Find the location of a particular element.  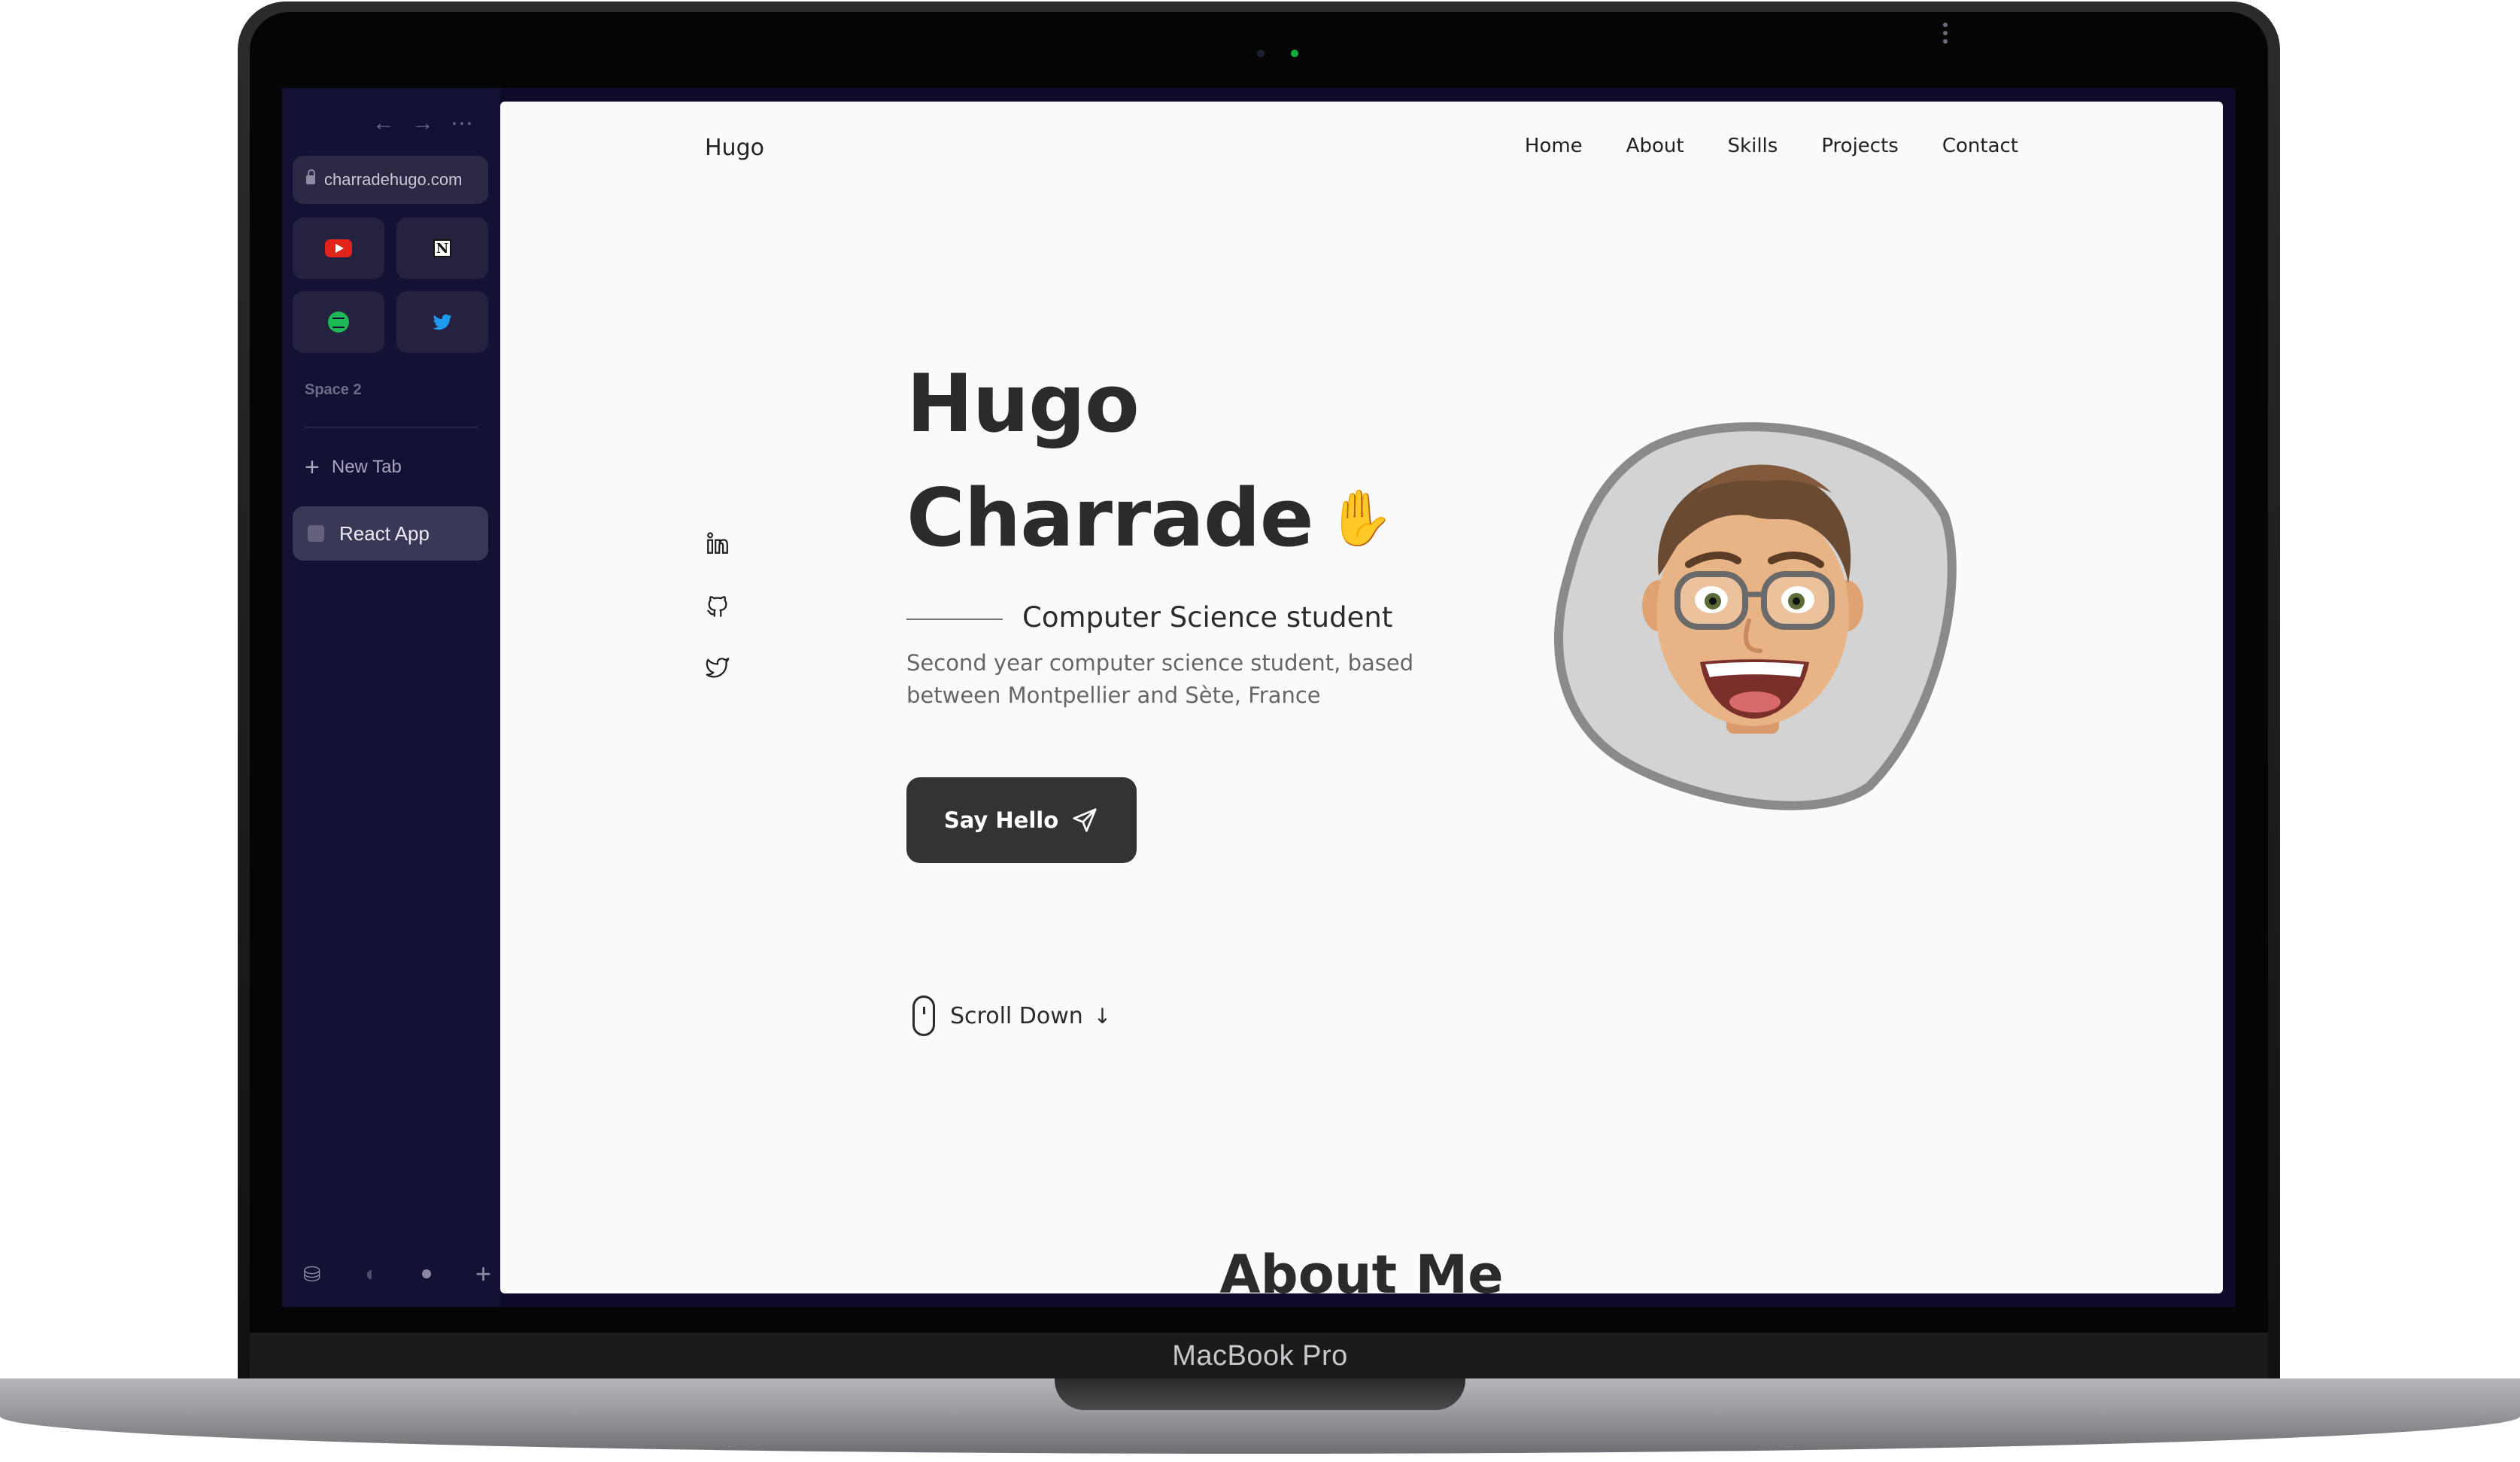

avatar is located at coordinates (1755, 616).